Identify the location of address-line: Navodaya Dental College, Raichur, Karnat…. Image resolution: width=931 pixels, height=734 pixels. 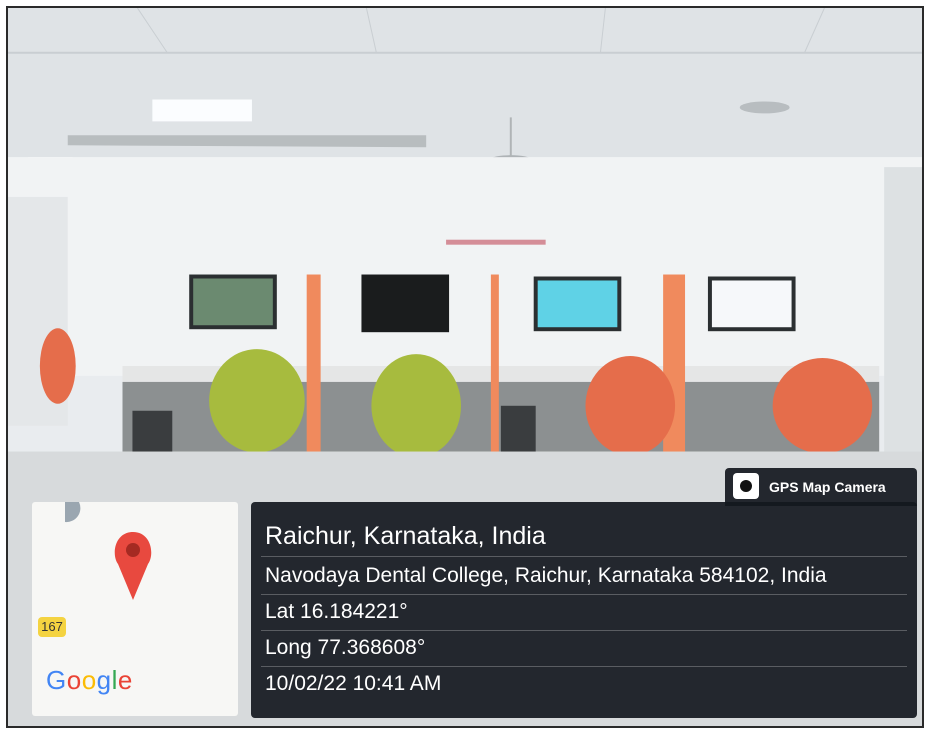
(546, 575).